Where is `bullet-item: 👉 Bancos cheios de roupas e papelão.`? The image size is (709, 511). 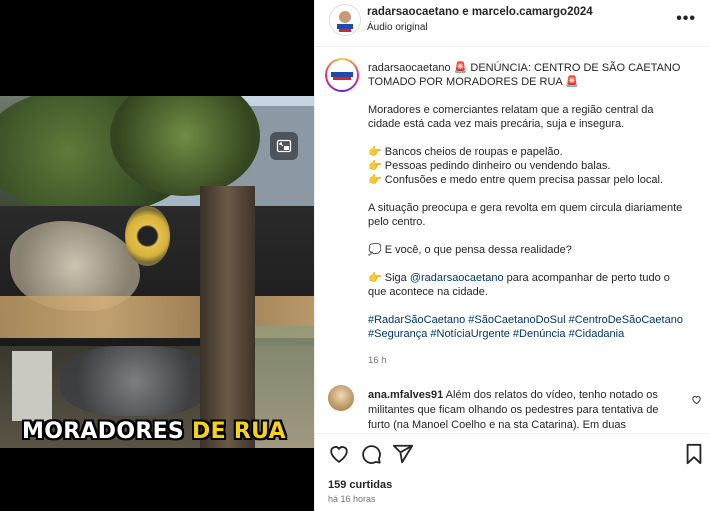
bullet-item: 👉 Bancos cheios de roupas e papelão. is located at coordinates (527, 152).